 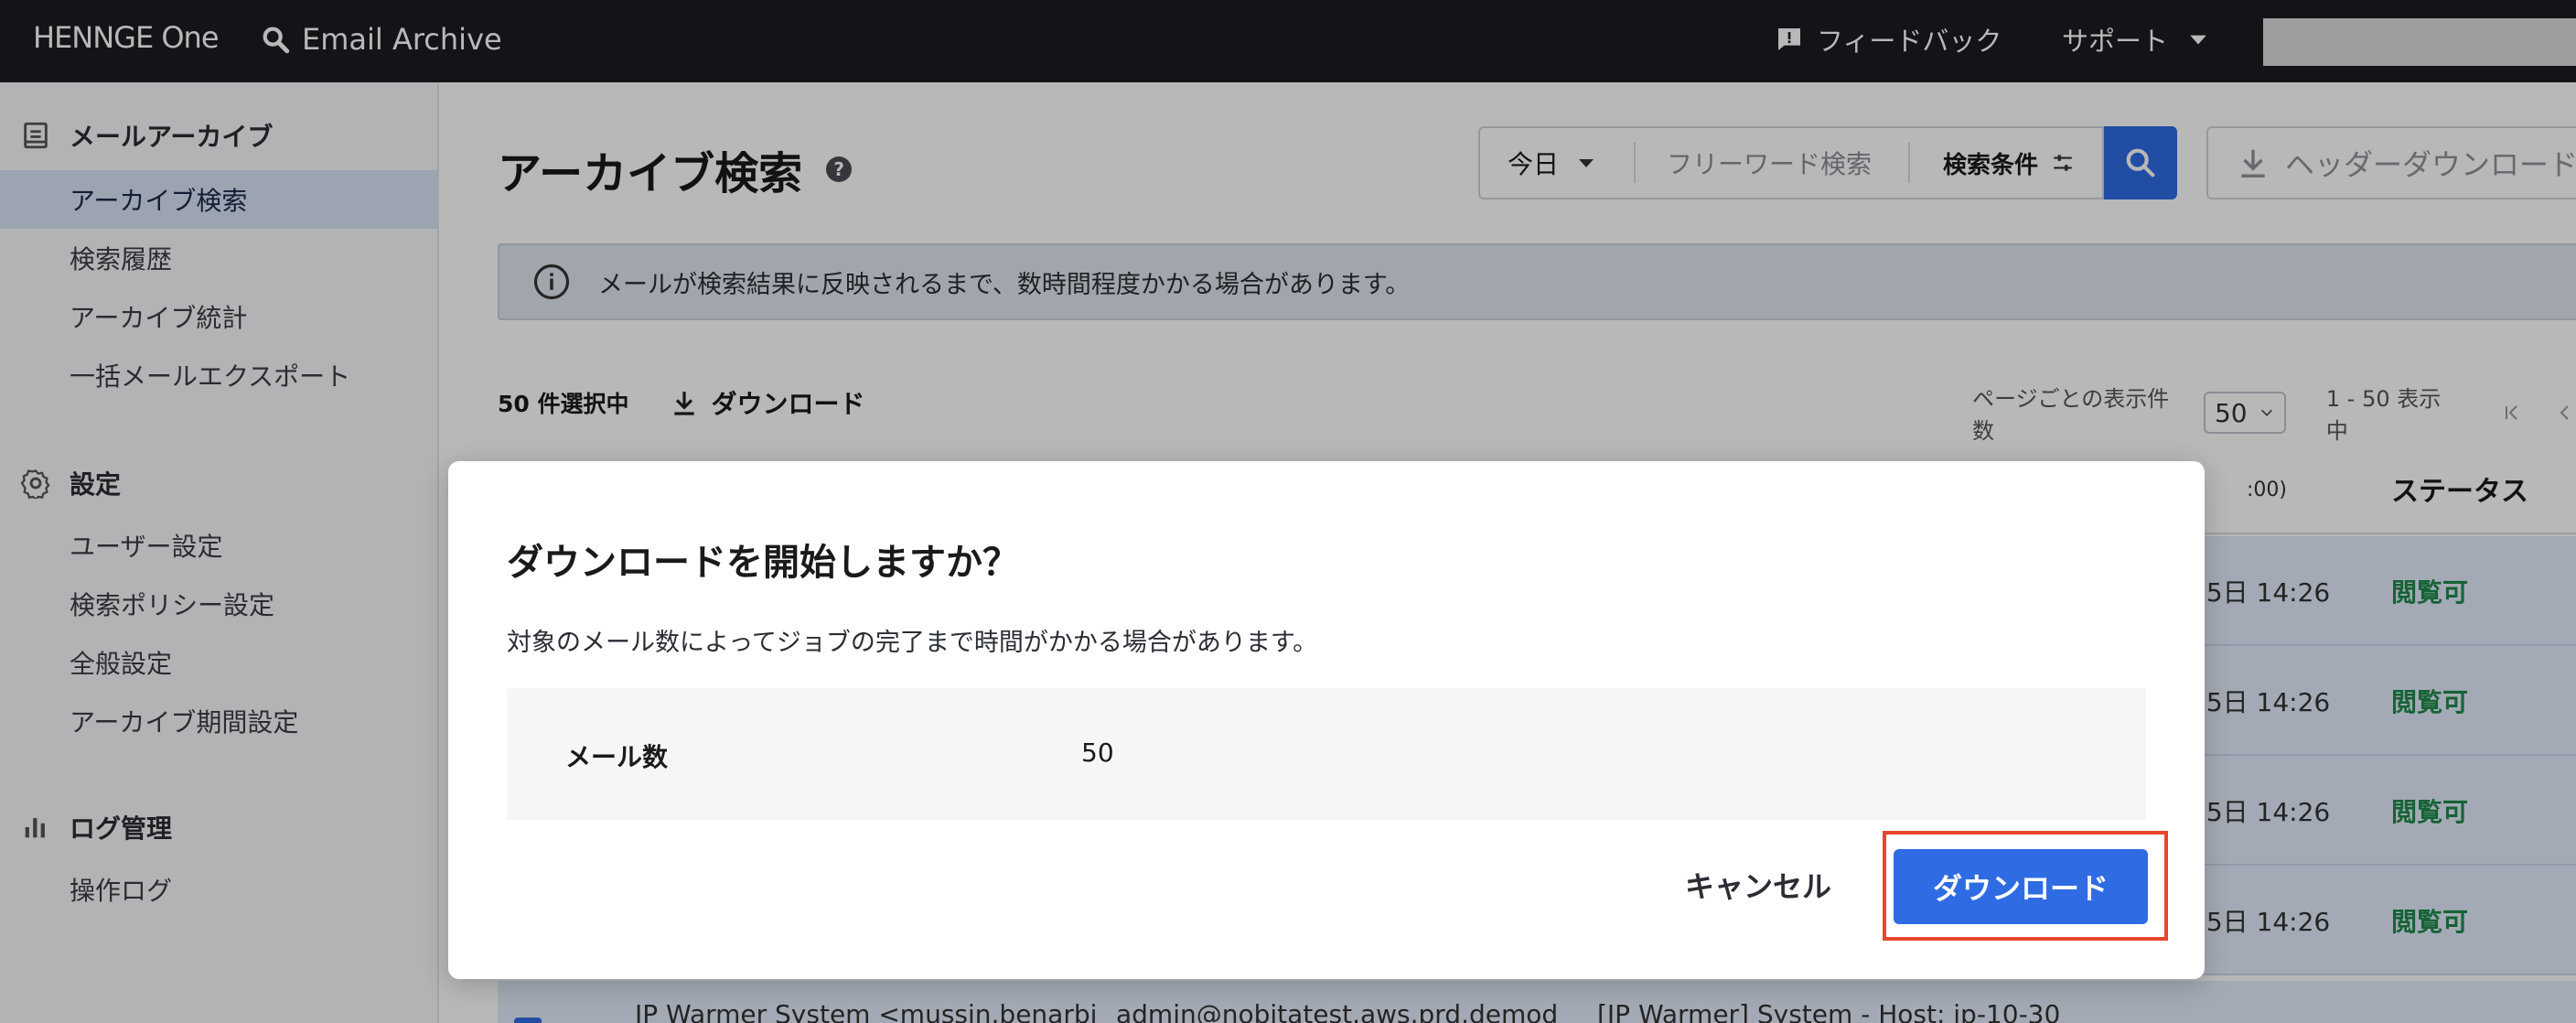 I want to click on download-button: ダウンロード, so click(x=2021, y=886).